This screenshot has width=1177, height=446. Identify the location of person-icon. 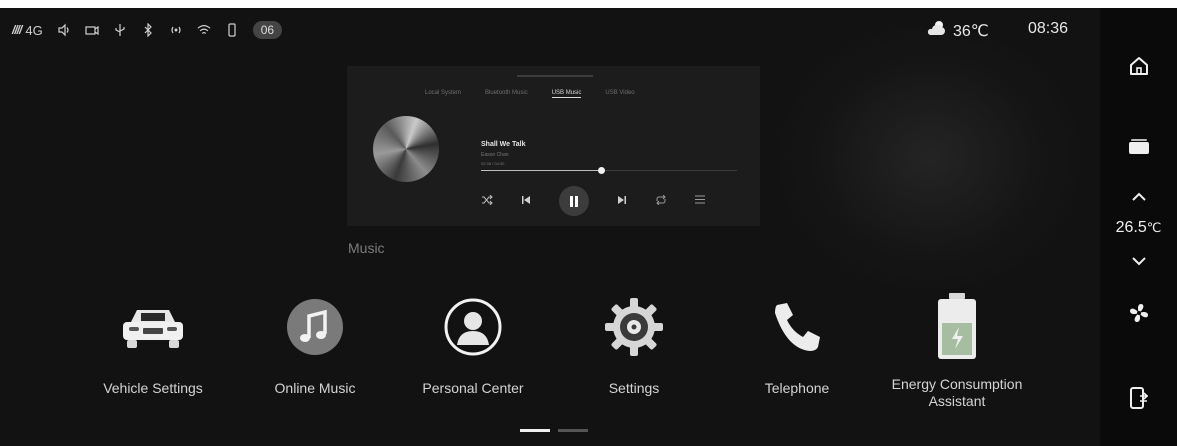
(473, 327).